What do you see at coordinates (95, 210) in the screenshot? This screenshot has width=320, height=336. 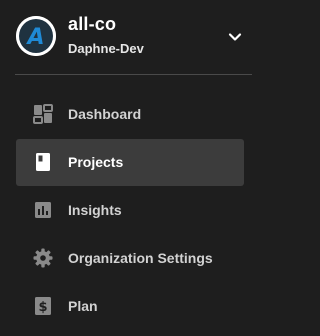 I see `sidebar-item-label: Insights` at bounding box center [95, 210].